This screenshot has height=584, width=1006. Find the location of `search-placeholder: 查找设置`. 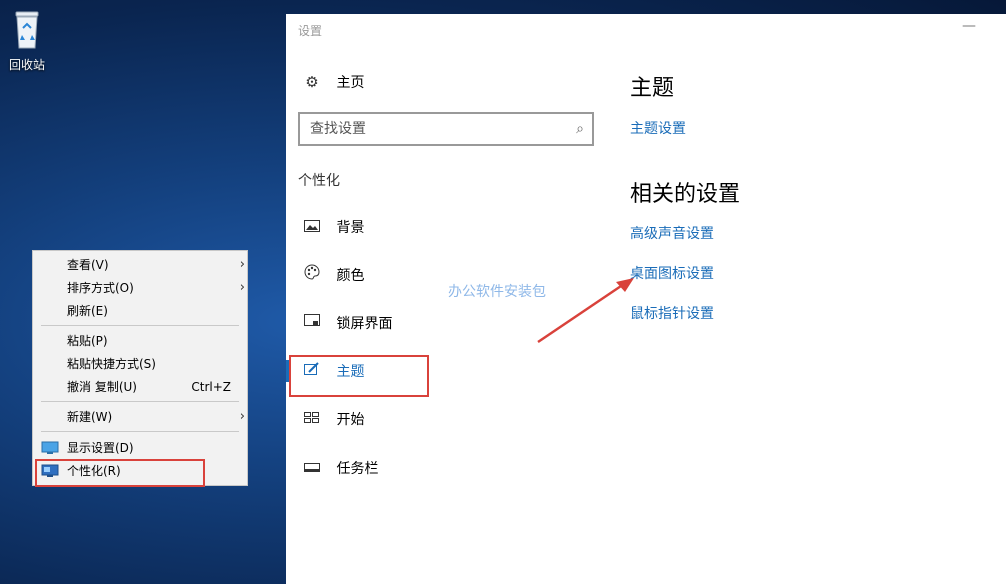

search-placeholder: 查找设置 is located at coordinates (338, 129).